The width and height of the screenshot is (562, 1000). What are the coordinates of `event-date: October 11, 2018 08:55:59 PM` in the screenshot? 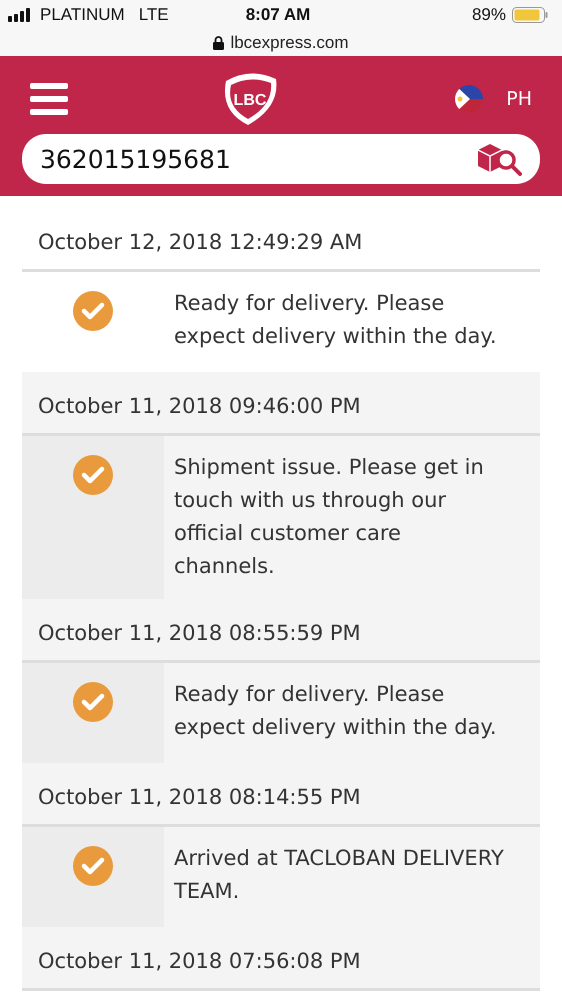 It's located at (281, 631).